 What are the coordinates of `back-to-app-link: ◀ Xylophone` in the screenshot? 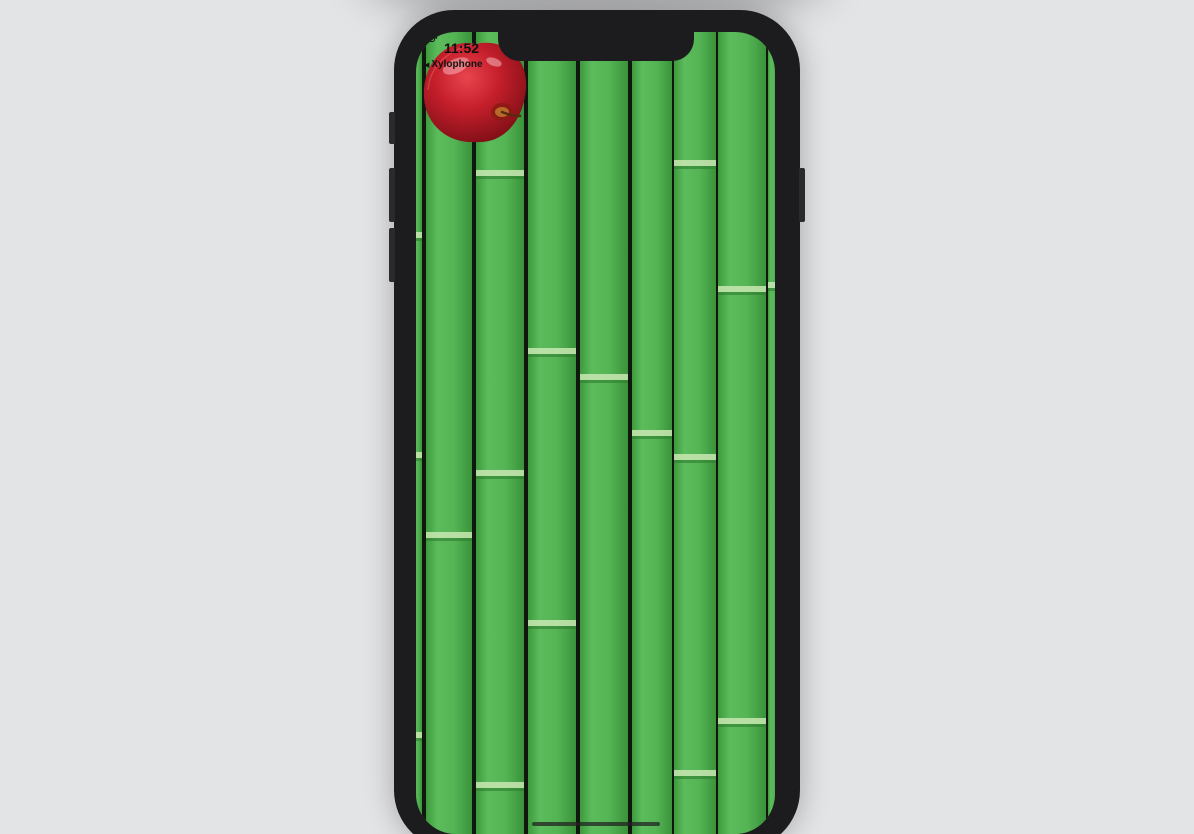 It's located at (453, 64).